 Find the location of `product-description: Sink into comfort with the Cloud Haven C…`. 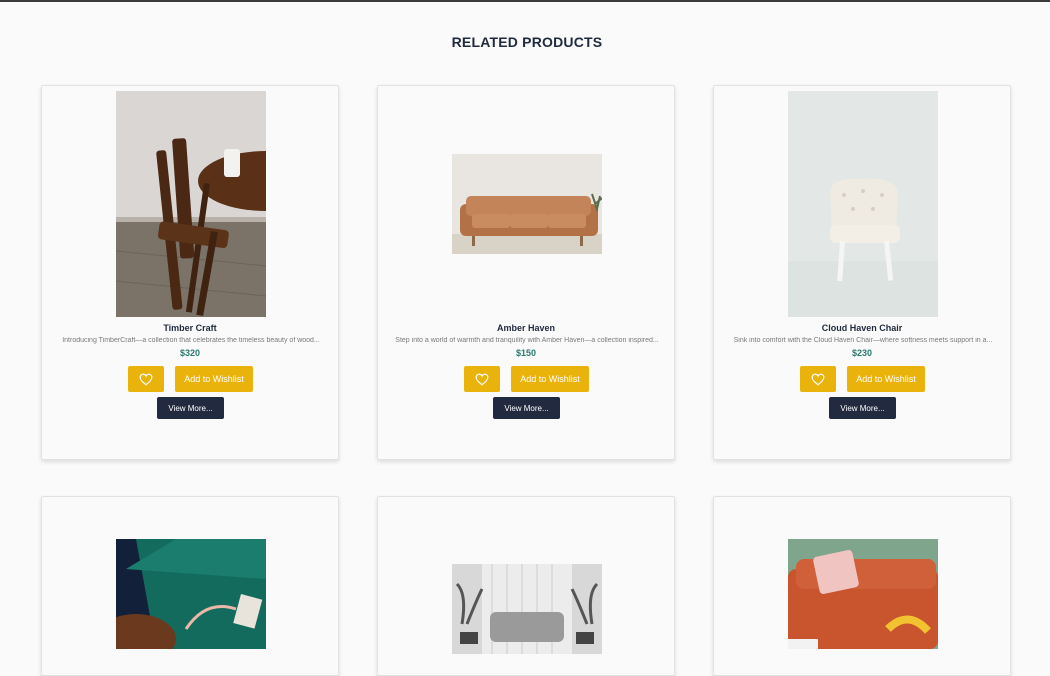

product-description: Sink into comfort with the Cloud Haven C… is located at coordinates (863, 340).